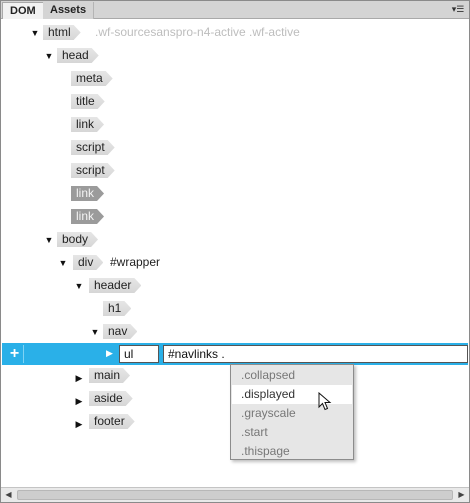 The width and height of the screenshot is (470, 503). I want to click on collapse-html-icon: ▼, so click(35, 33).